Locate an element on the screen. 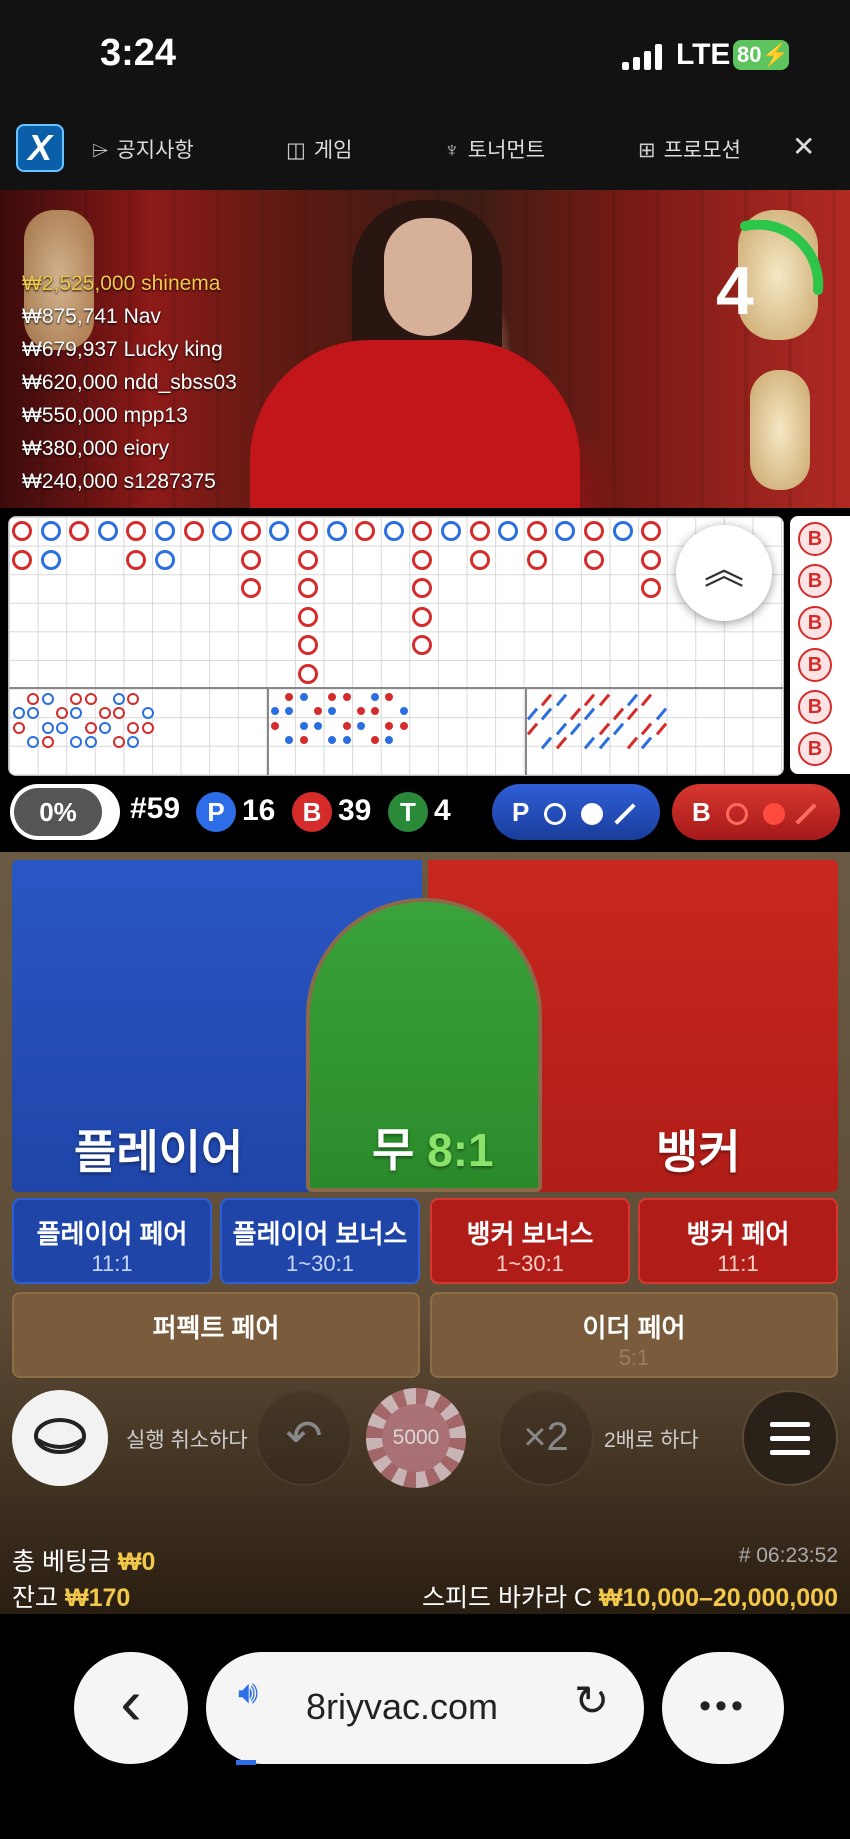 This screenshot has height=1839, width=850. tie-count: T4 is located at coordinates (419, 812).